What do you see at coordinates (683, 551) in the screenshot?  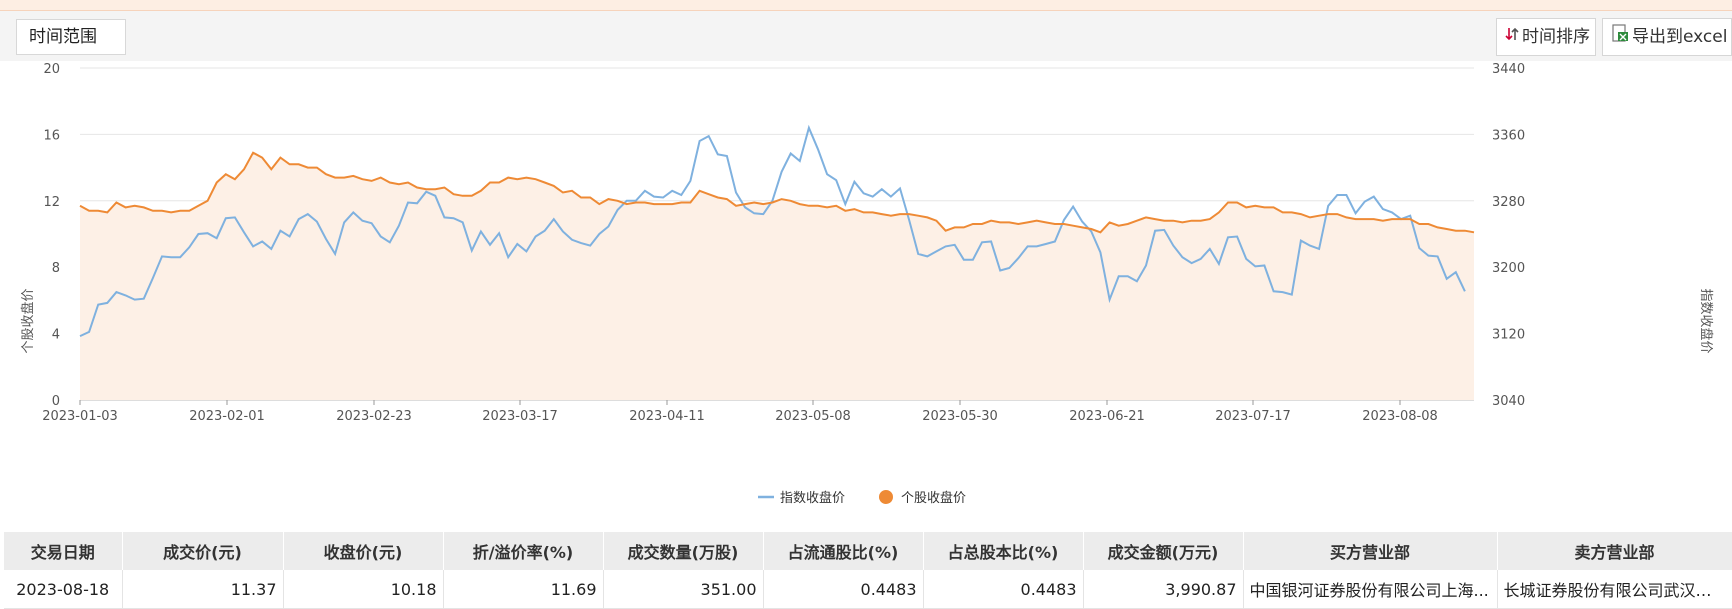 I see `col-volume: 成交数量(万股)` at bounding box center [683, 551].